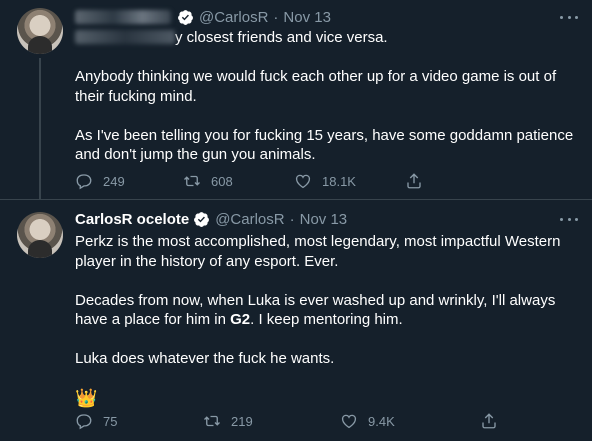 The height and width of the screenshot is (441, 592). Describe the element at coordinates (123, 17) in the screenshot. I see `blurred-name` at that location.